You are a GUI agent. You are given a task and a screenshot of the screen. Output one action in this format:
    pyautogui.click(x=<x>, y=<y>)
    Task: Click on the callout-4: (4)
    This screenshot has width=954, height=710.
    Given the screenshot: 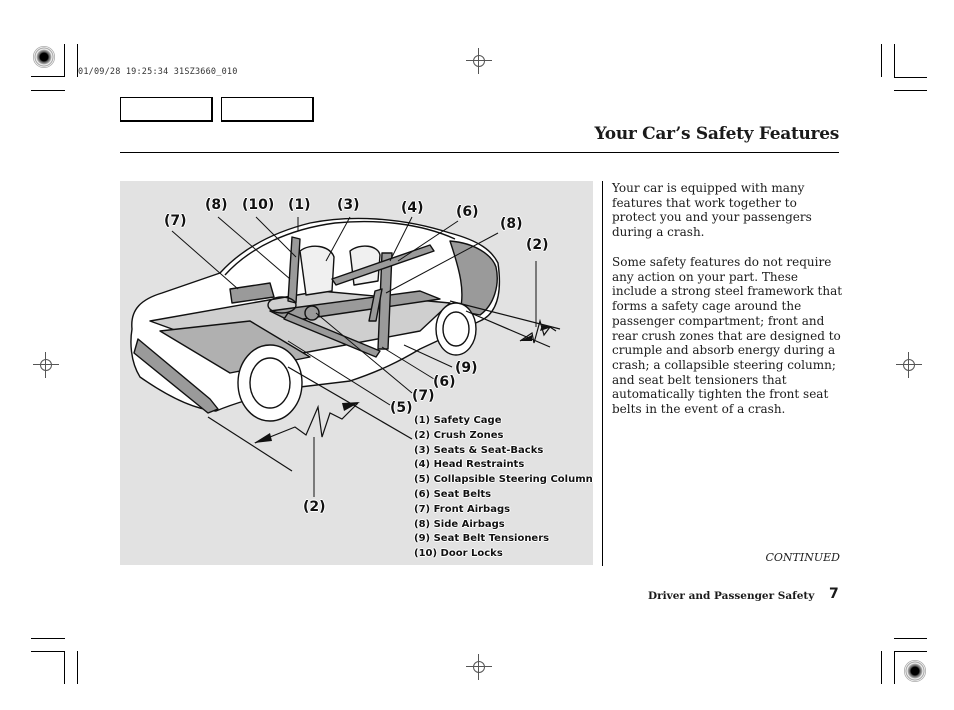 What is the action you would take?
    pyautogui.click(x=412, y=208)
    